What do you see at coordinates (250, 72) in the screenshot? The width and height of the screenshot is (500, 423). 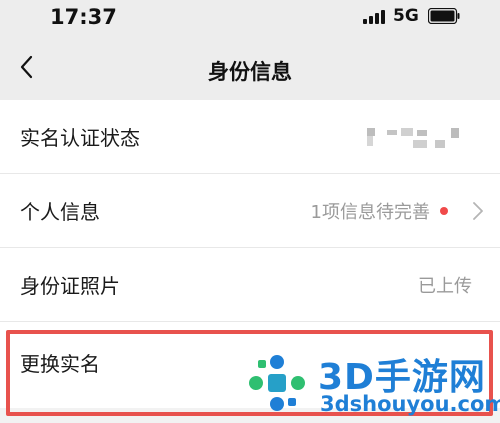 I see `page-title: 身份信息` at bounding box center [250, 72].